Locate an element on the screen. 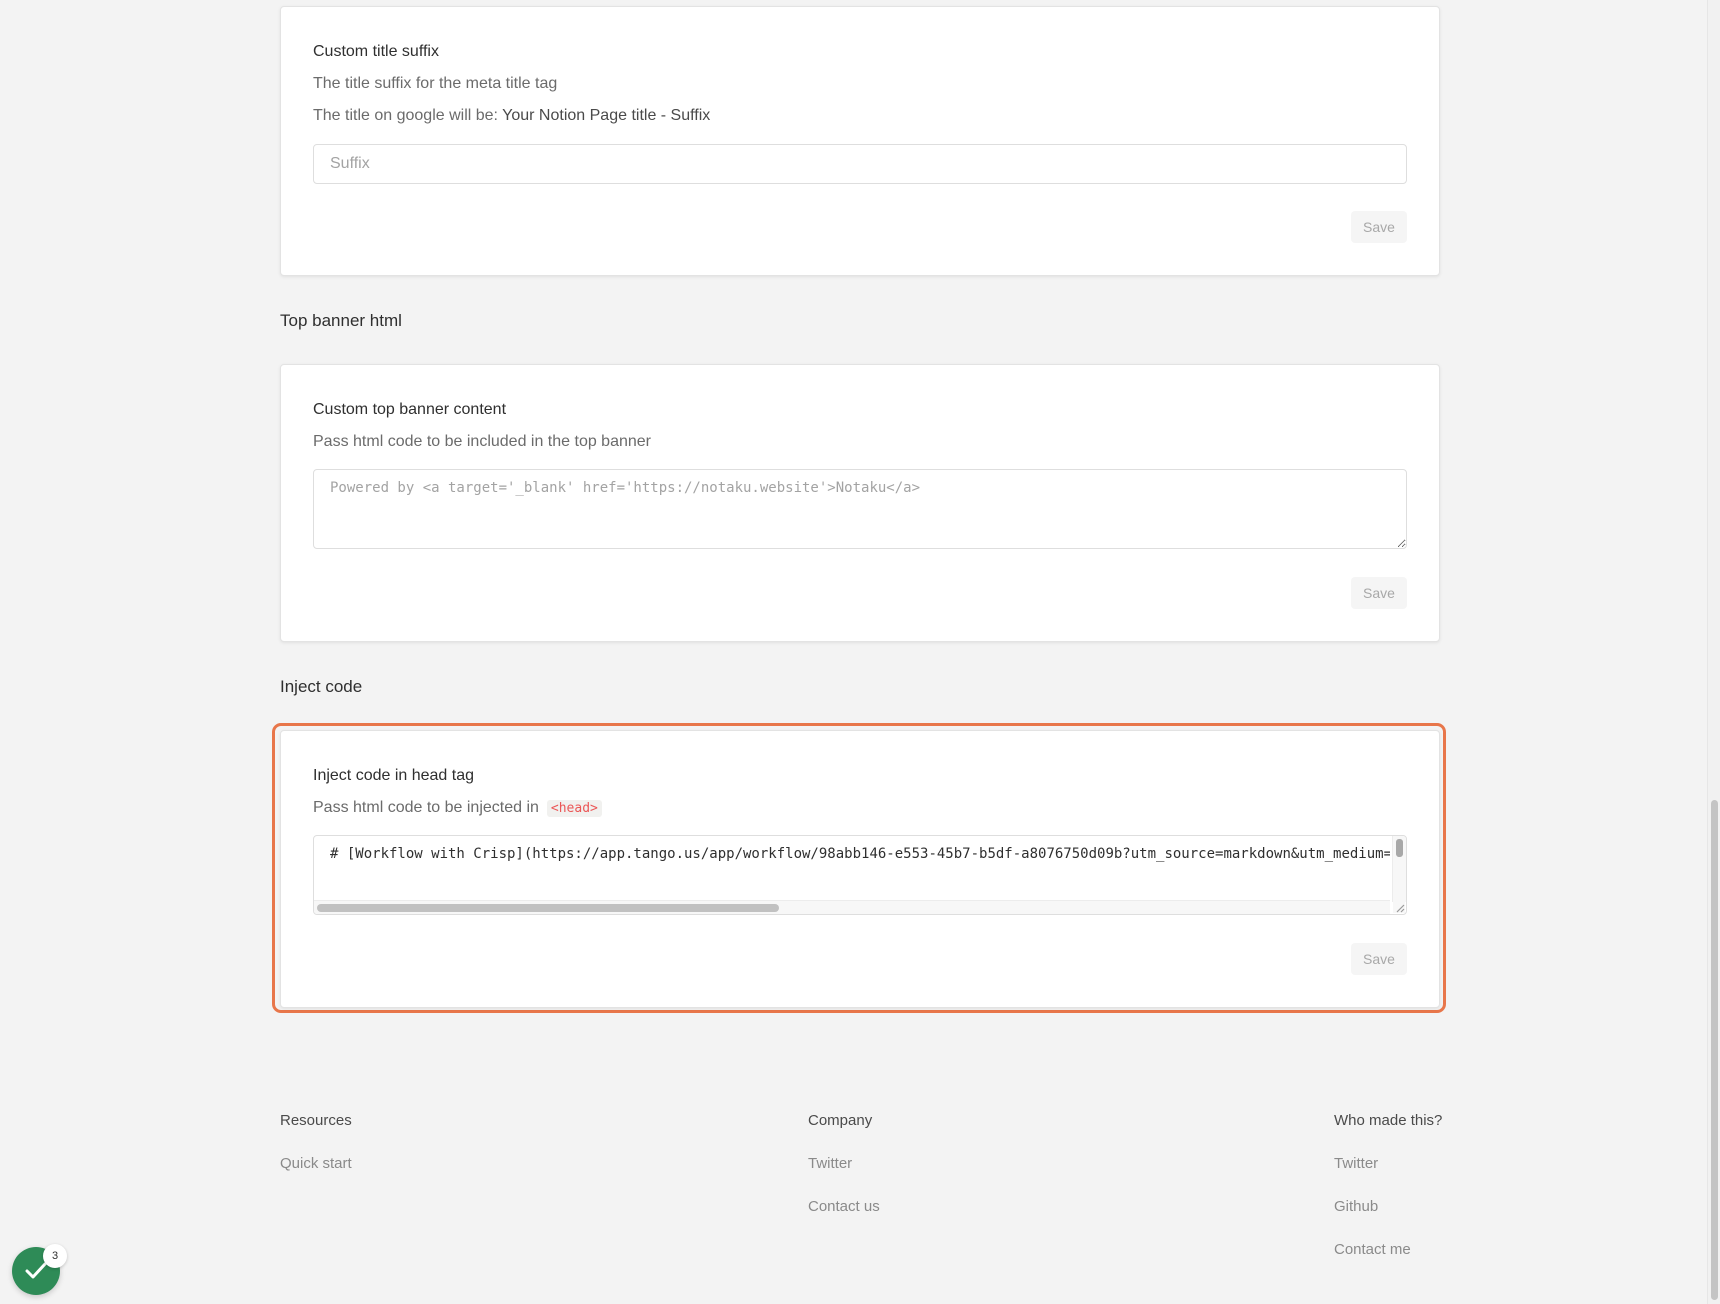 Image resolution: width=1720 pixels, height=1304 pixels. footer-link-github: Github is located at coordinates (1388, 1206).